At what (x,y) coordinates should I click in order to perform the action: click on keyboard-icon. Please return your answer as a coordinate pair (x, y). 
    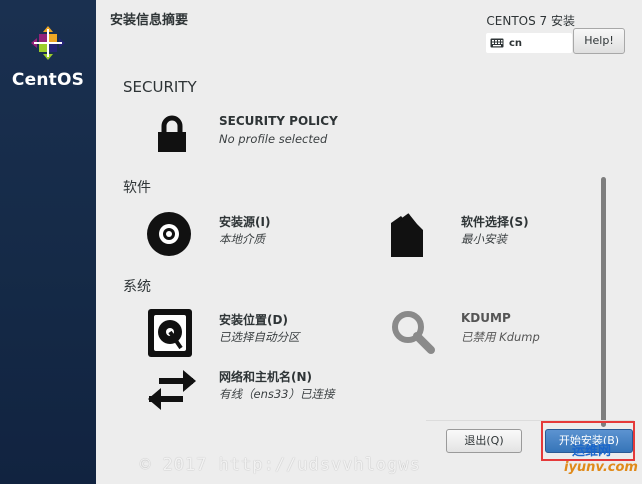
    Looking at the image, I should click on (497, 43).